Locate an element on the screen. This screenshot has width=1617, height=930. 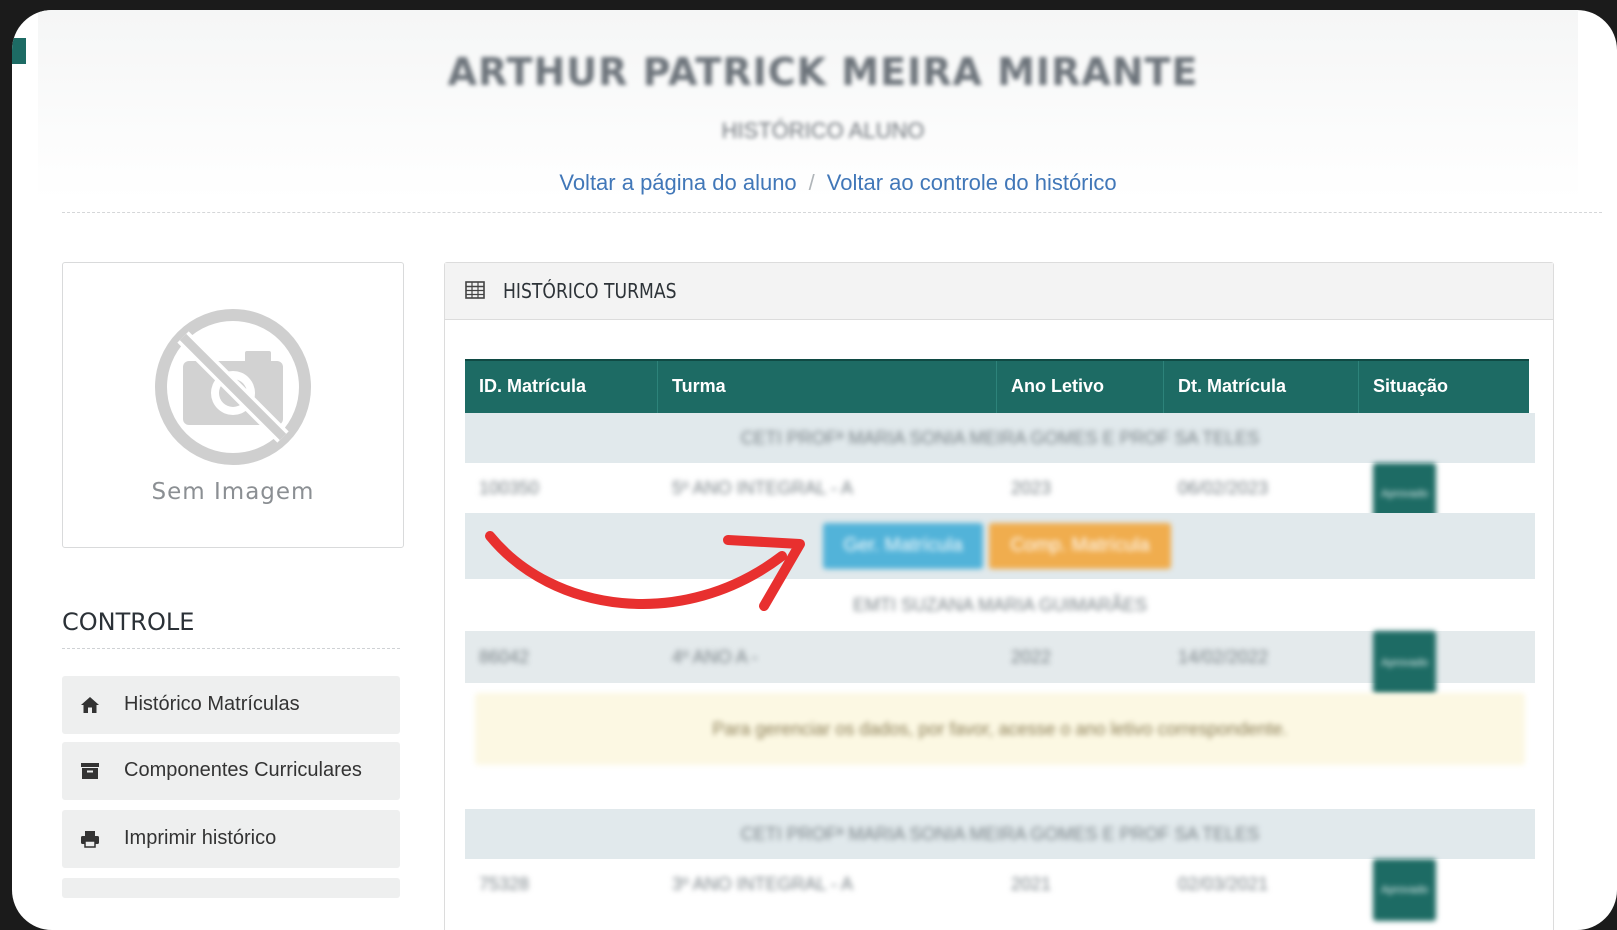
cell-data: 02/03/2021 is located at coordinates (1223, 884).